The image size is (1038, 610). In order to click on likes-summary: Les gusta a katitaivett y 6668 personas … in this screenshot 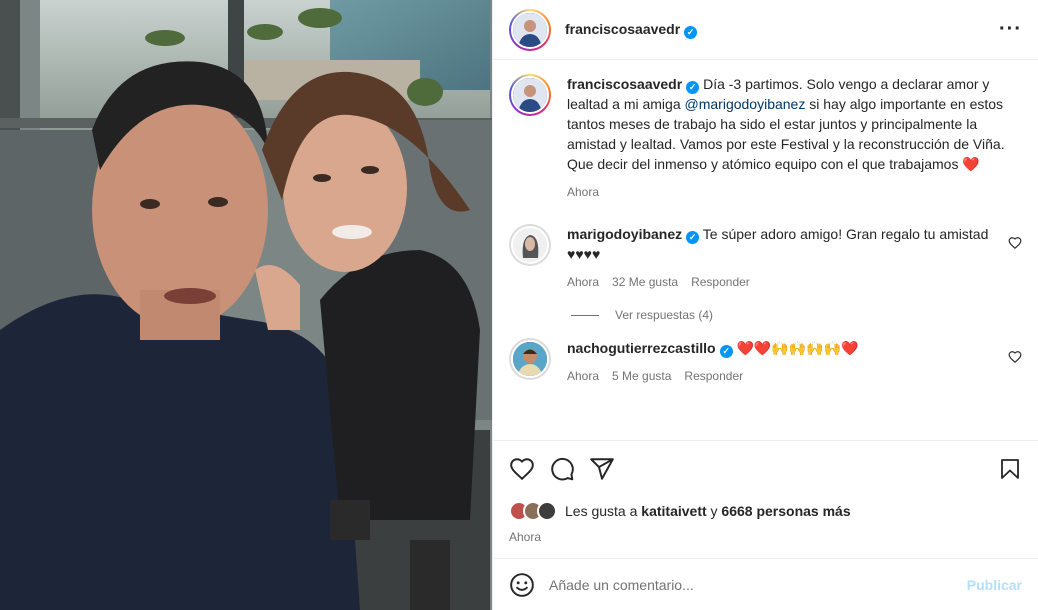, I will do `click(765, 511)`.